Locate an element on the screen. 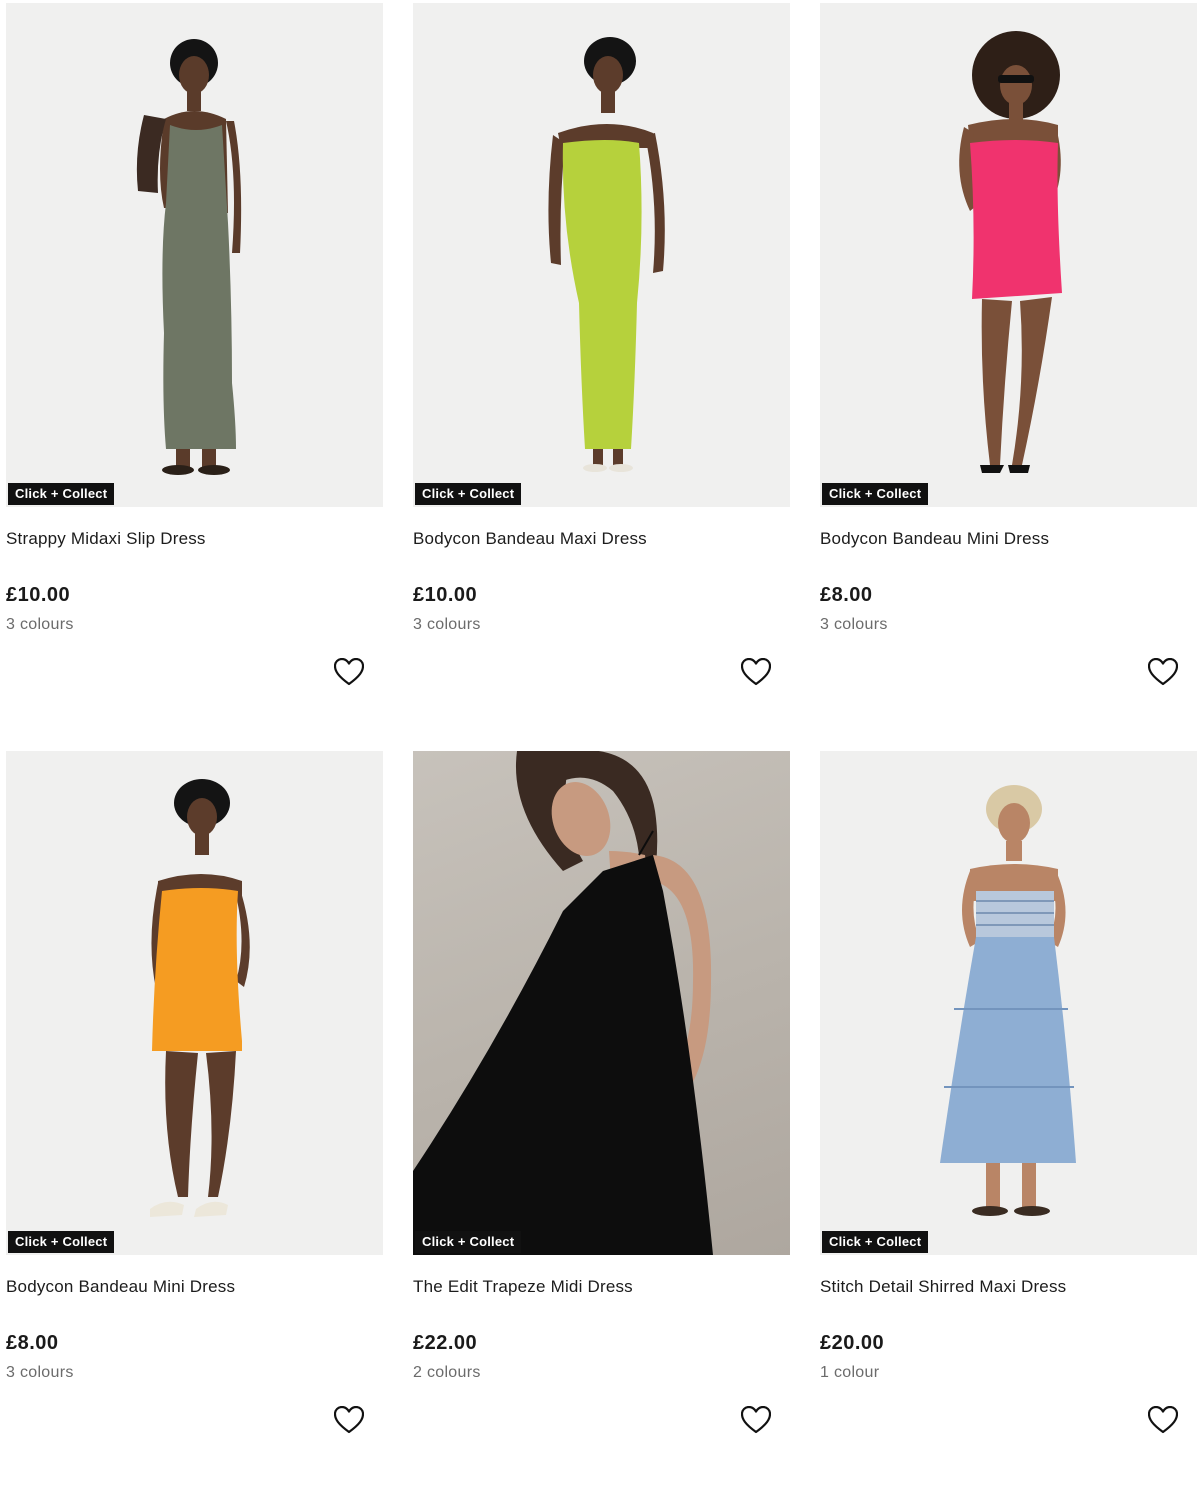 Image resolution: width=1200 pixels, height=1491 pixels. product-price: £20.00 is located at coordinates (852, 1343).